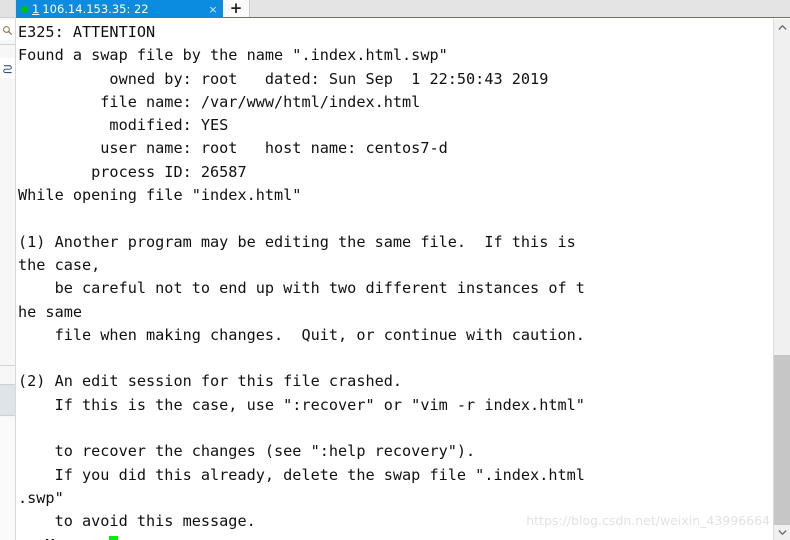 This screenshot has height=540, width=790. I want to click on left-sidebar, so click(8, 270).